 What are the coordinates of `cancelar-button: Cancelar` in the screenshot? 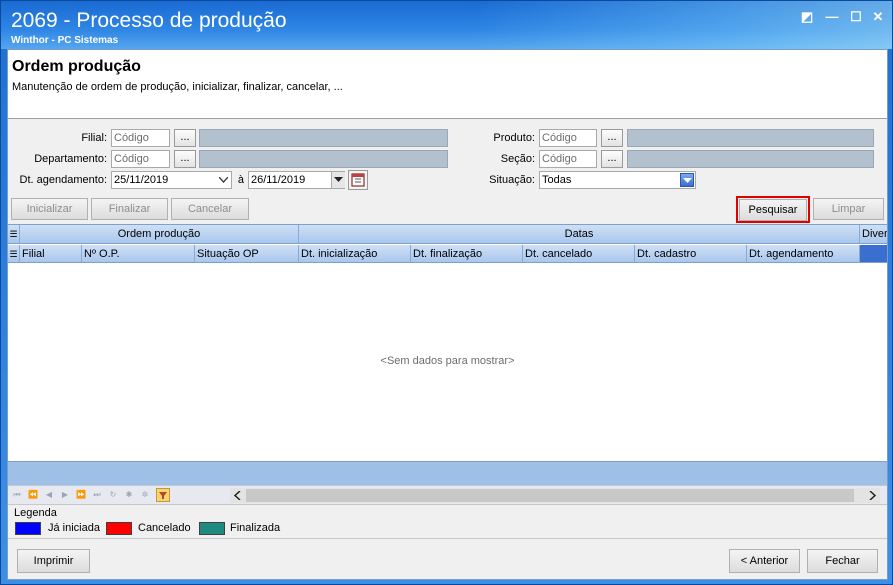 It's located at (210, 209).